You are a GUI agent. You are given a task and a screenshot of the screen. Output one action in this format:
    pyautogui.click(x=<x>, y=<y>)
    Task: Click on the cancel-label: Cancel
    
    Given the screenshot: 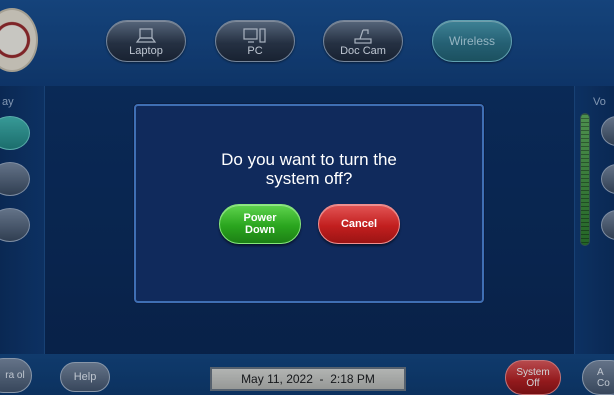 What is the action you would take?
    pyautogui.click(x=359, y=224)
    